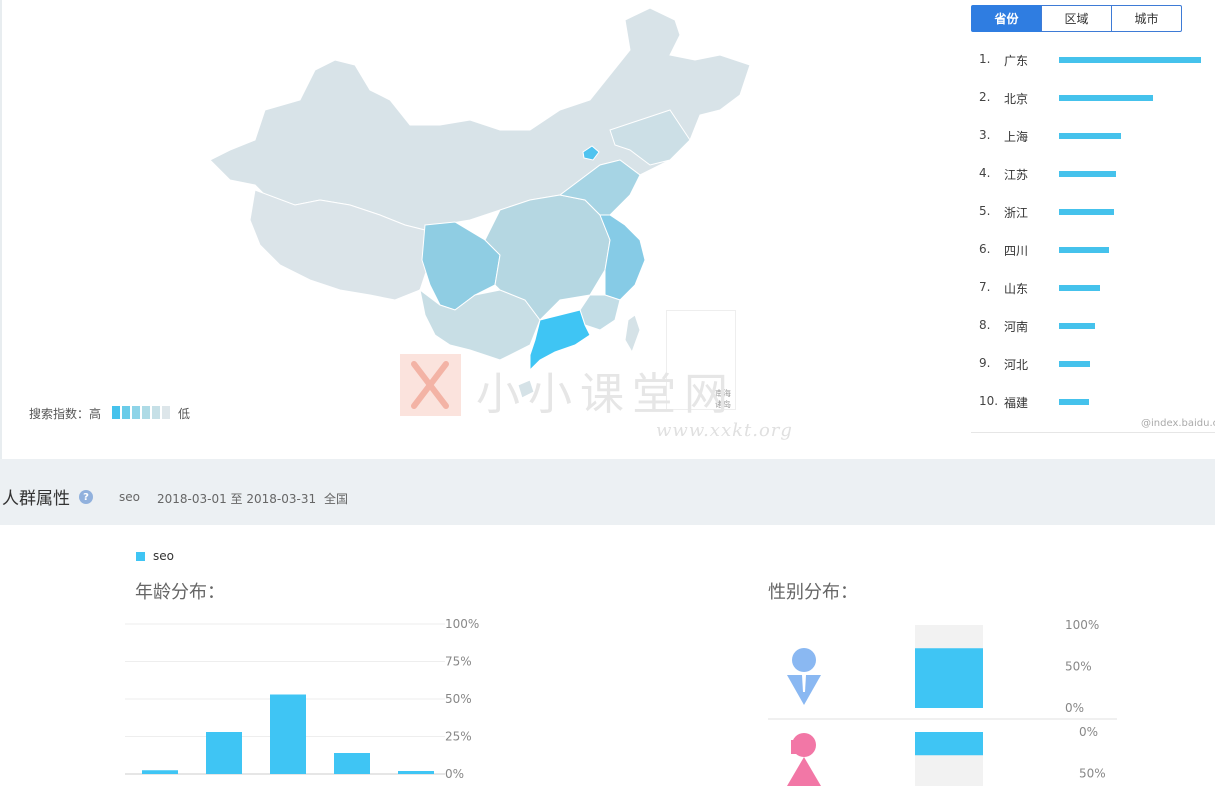 The height and width of the screenshot is (786, 1215). What do you see at coordinates (140, 556) in the screenshot?
I see `series-color-swatch` at bounding box center [140, 556].